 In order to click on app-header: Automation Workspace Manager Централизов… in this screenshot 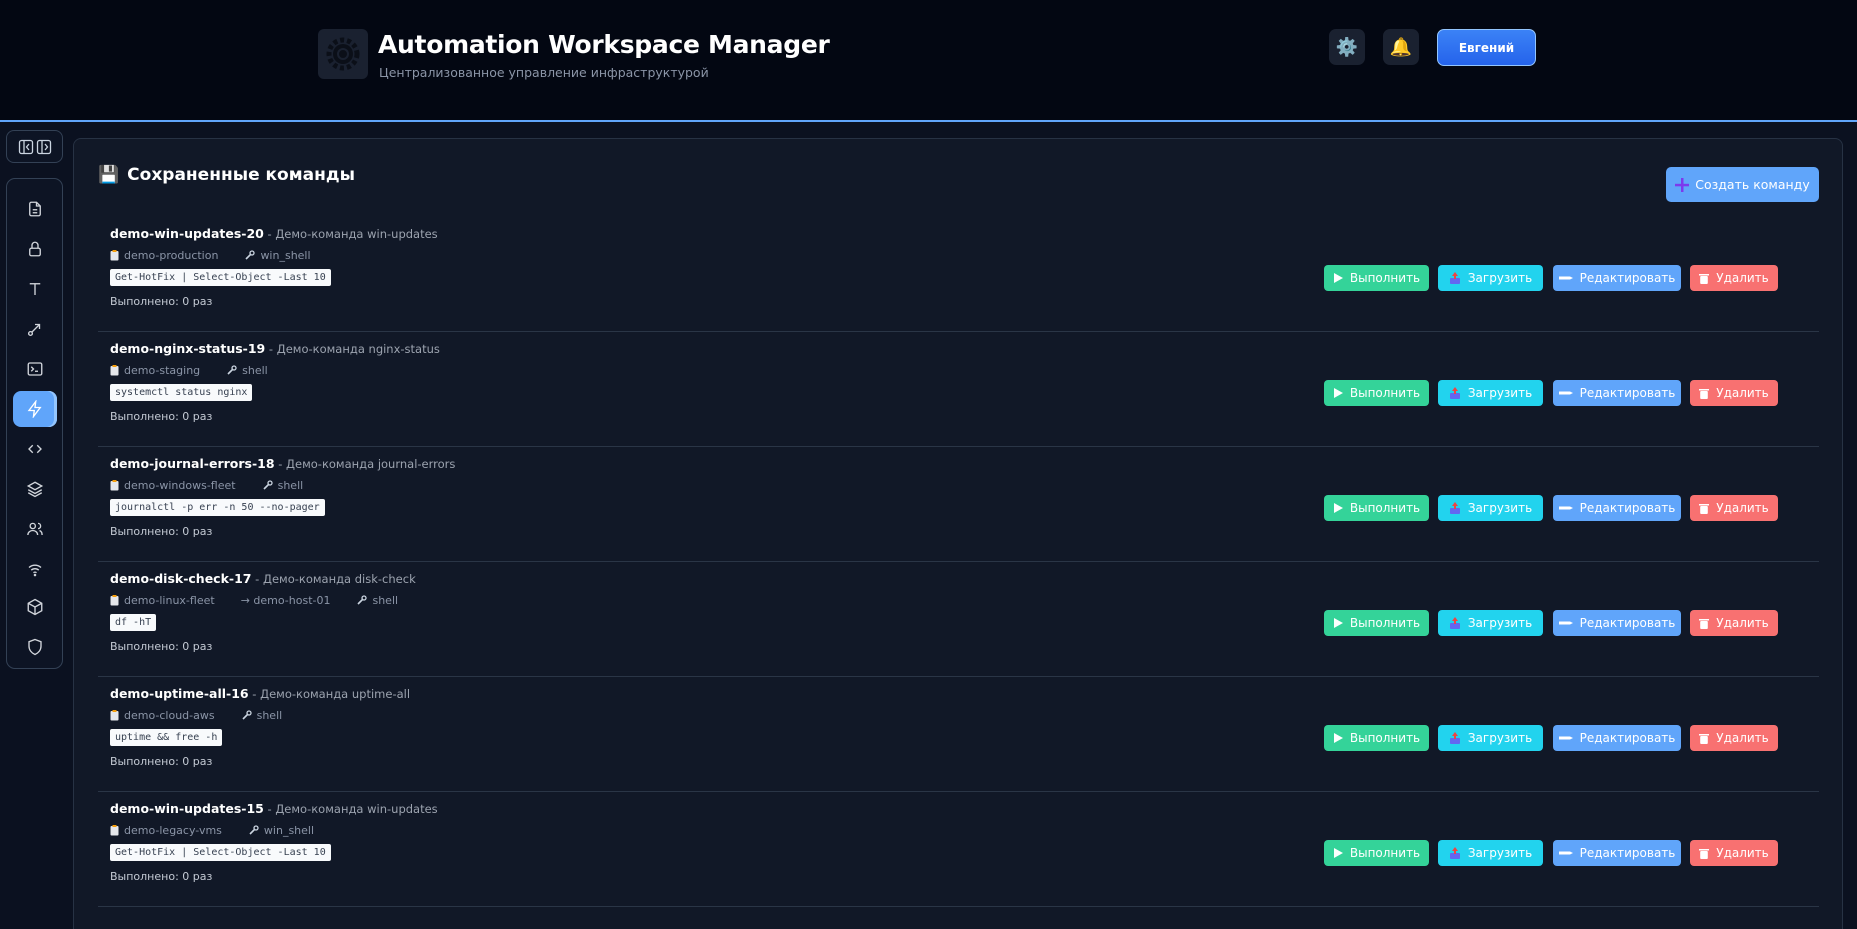, I will do `click(928, 61)`.